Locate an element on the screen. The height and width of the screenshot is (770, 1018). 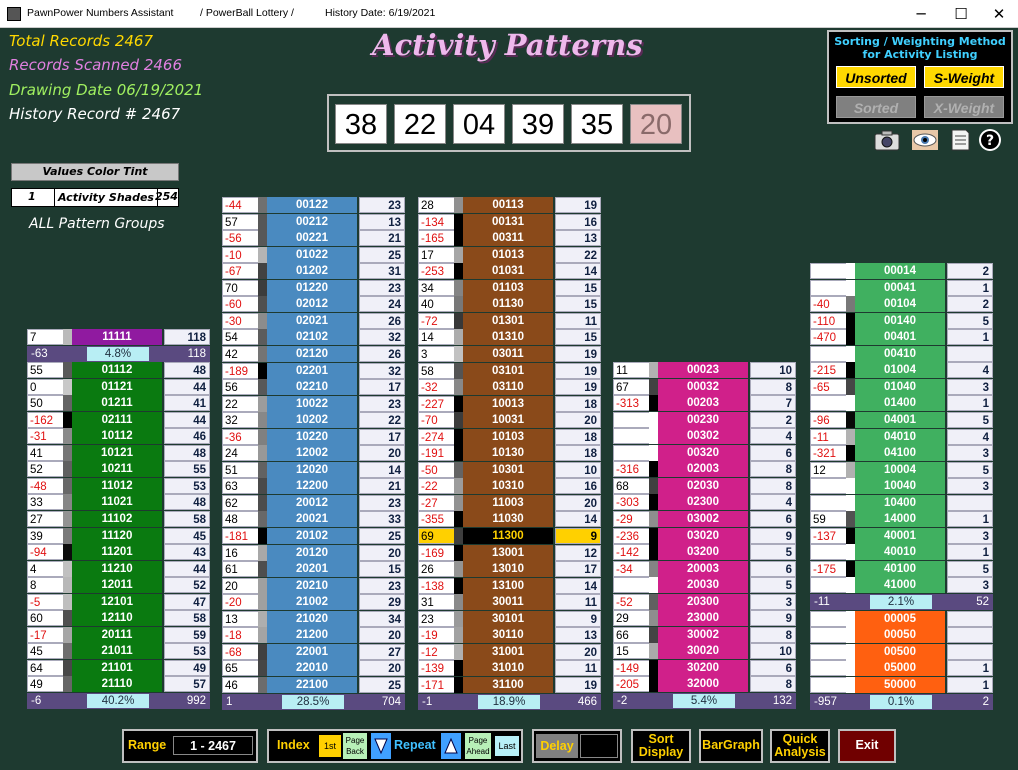
maximize-icon: ☐ is located at coordinates (961, 14).